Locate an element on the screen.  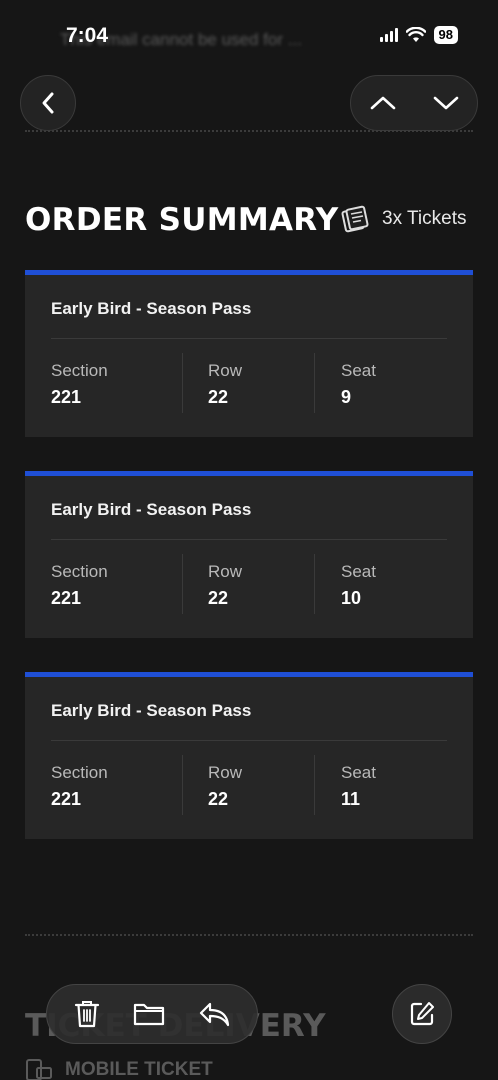
delivery-method: MOBILE TICKET is located at coordinates (119, 1069).